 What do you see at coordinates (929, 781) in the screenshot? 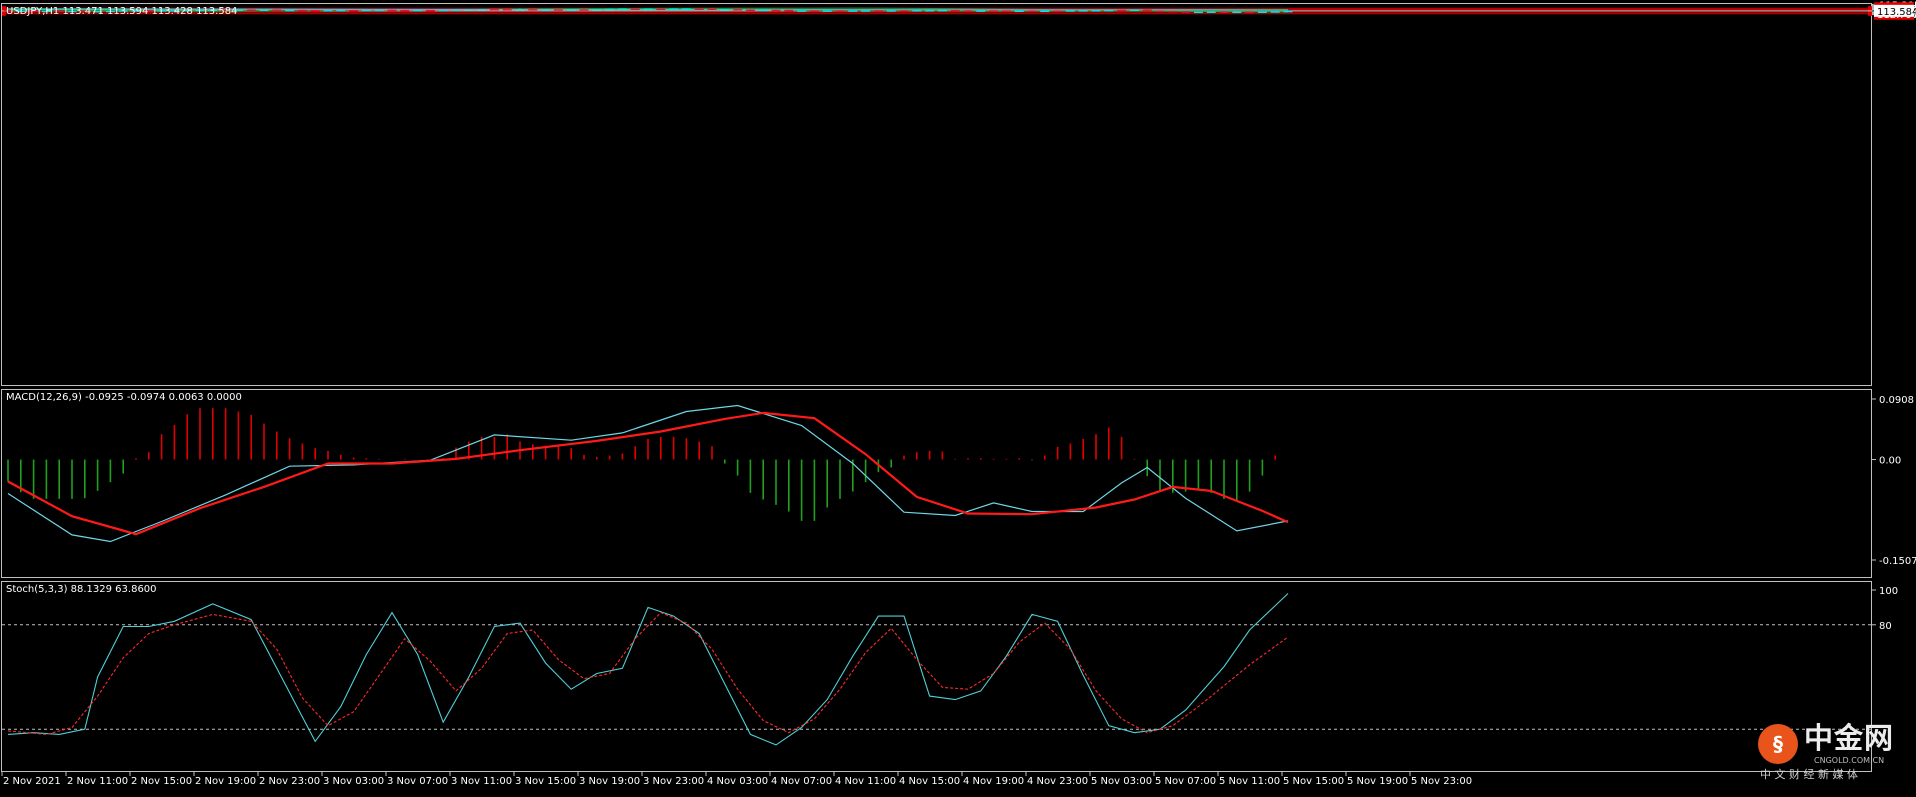
I see `time-axis-label: 4 Nov 15:00` at bounding box center [929, 781].